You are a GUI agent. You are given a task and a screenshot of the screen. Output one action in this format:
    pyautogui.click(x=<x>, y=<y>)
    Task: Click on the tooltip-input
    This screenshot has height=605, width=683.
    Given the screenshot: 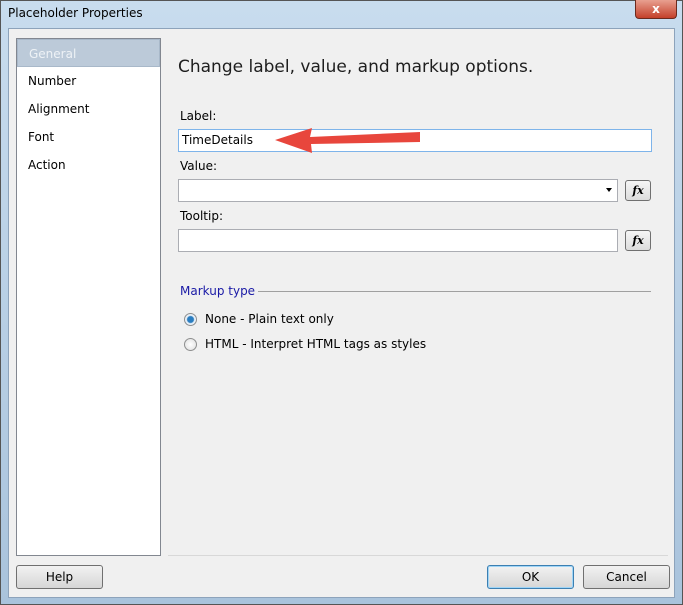 What is the action you would take?
    pyautogui.click(x=398, y=240)
    